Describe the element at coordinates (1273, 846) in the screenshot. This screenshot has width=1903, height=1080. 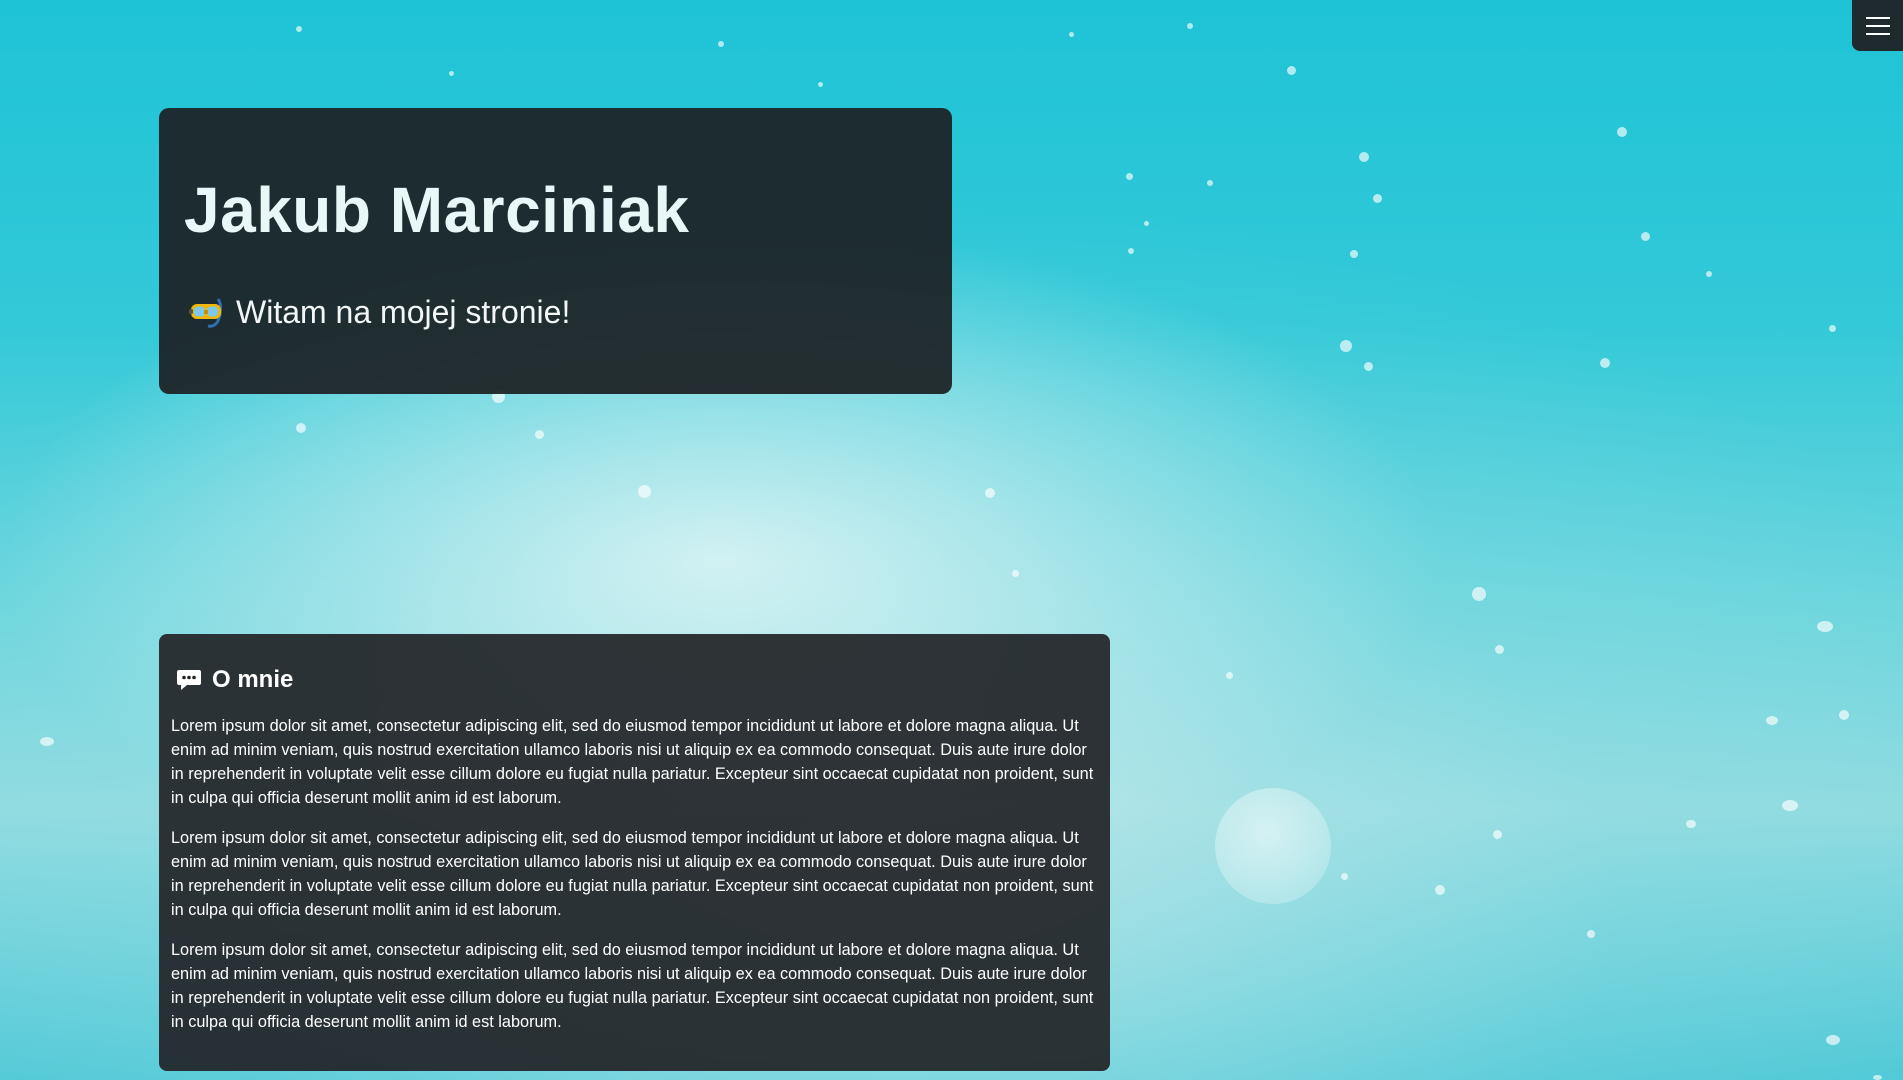
I see `large-bubble` at that location.